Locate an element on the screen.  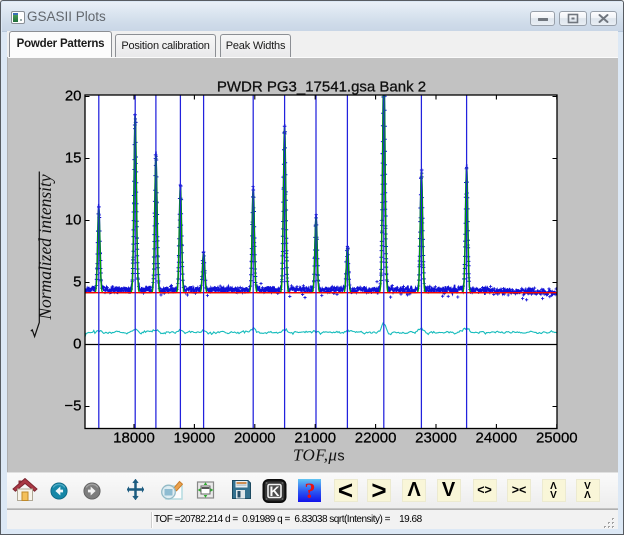
svg-text: 22000 is located at coordinates (376, 438).